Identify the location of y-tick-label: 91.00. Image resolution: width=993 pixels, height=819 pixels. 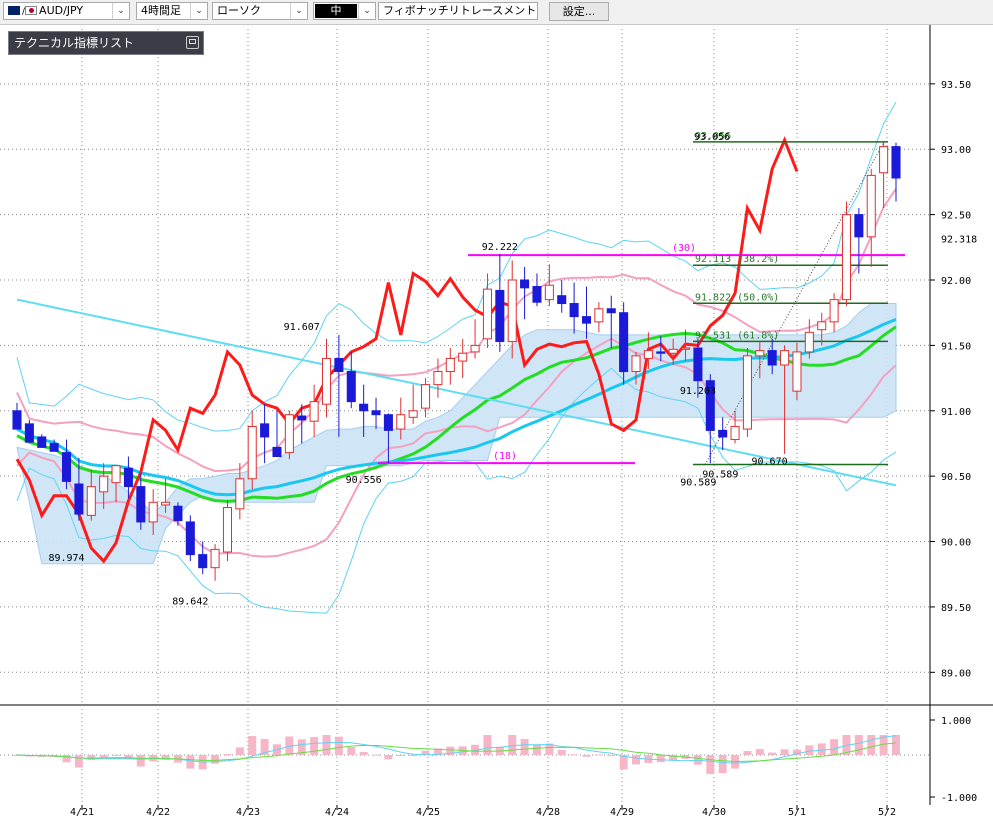
(956, 412).